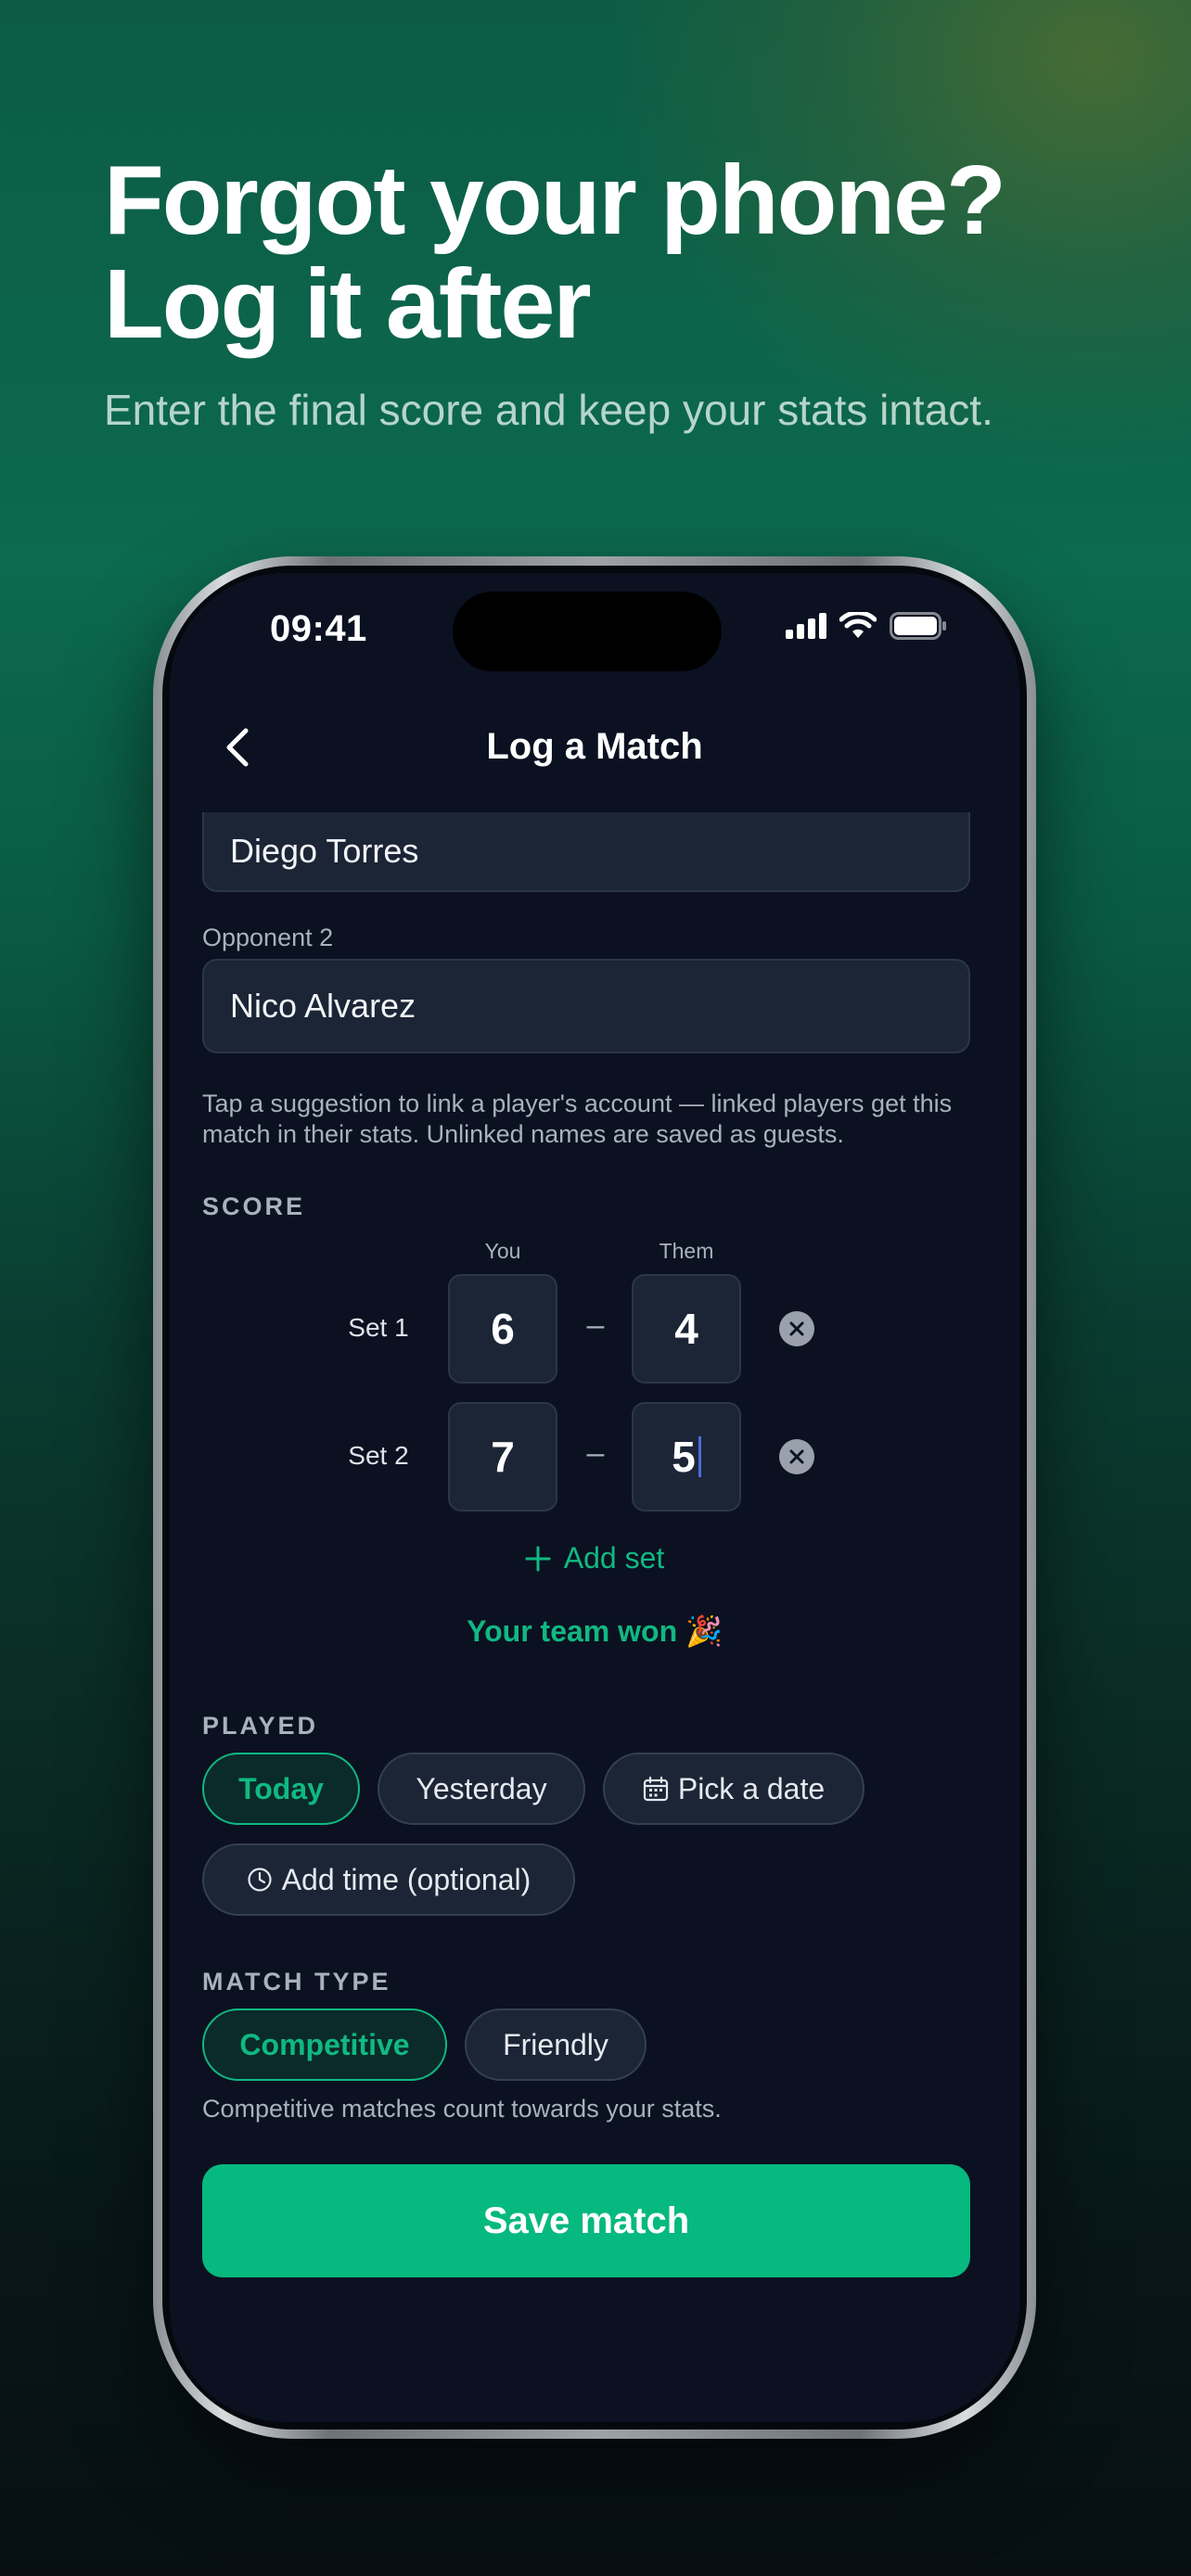 The width and height of the screenshot is (1191, 2576). I want to click on set-2-you-value: 7, so click(503, 1457).